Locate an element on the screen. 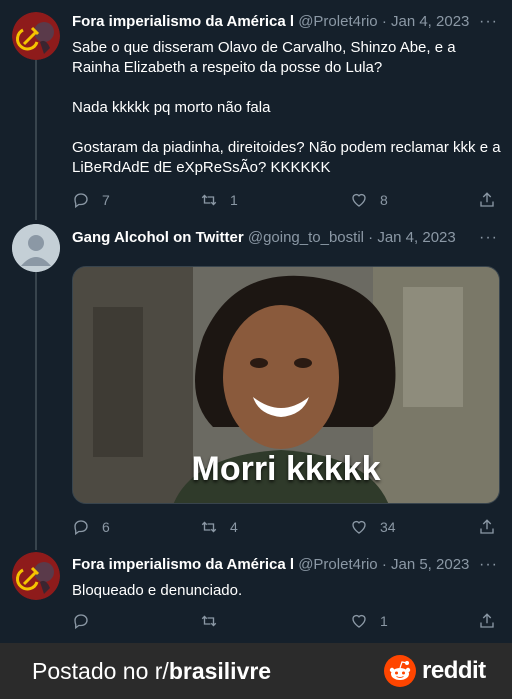  like-button: 8 is located at coordinates (369, 200).